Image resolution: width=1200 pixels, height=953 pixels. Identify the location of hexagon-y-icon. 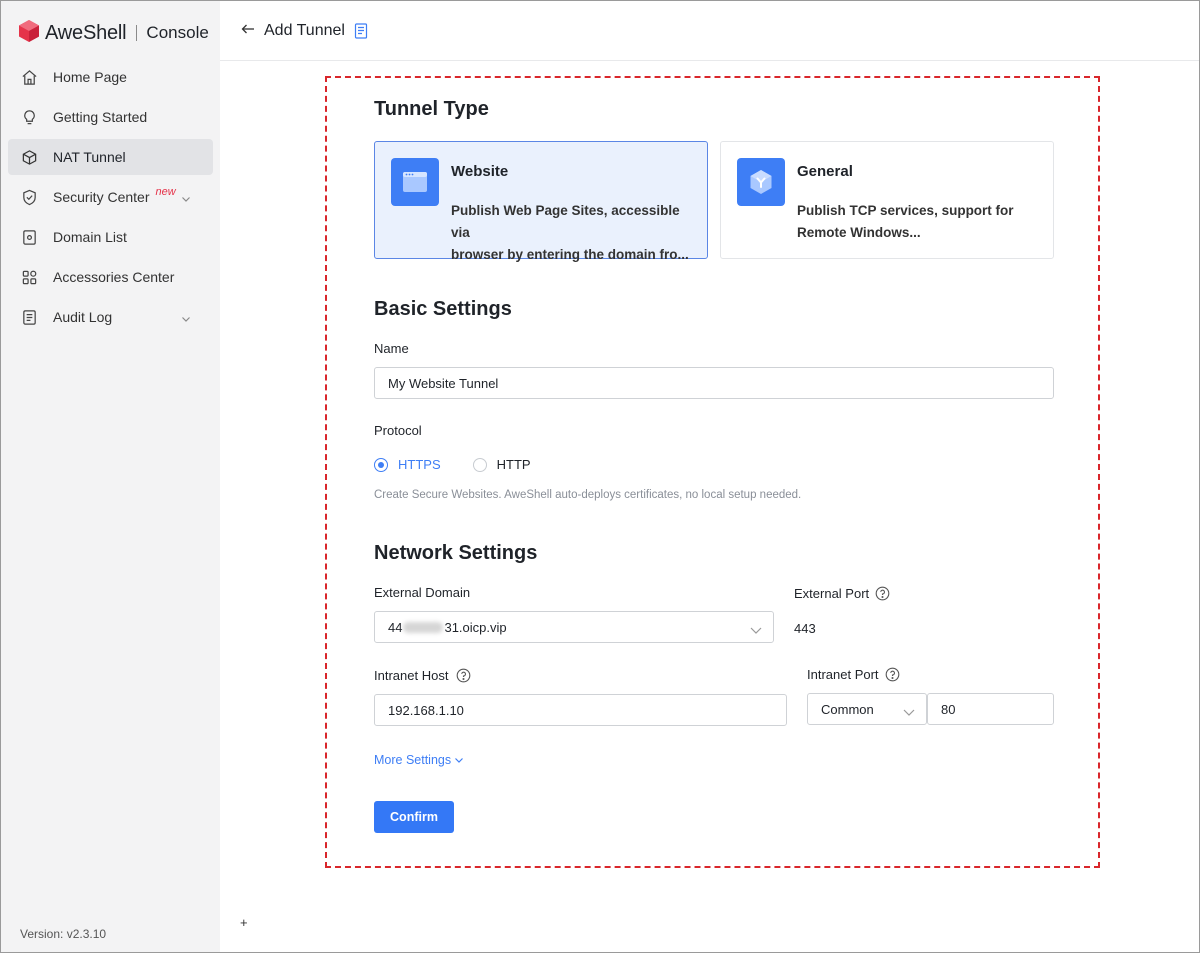
(761, 182).